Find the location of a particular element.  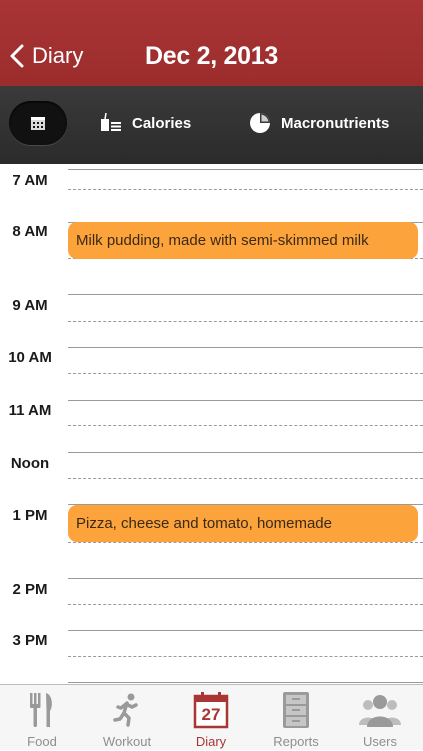

calendar-view-button is located at coordinates (38, 123).